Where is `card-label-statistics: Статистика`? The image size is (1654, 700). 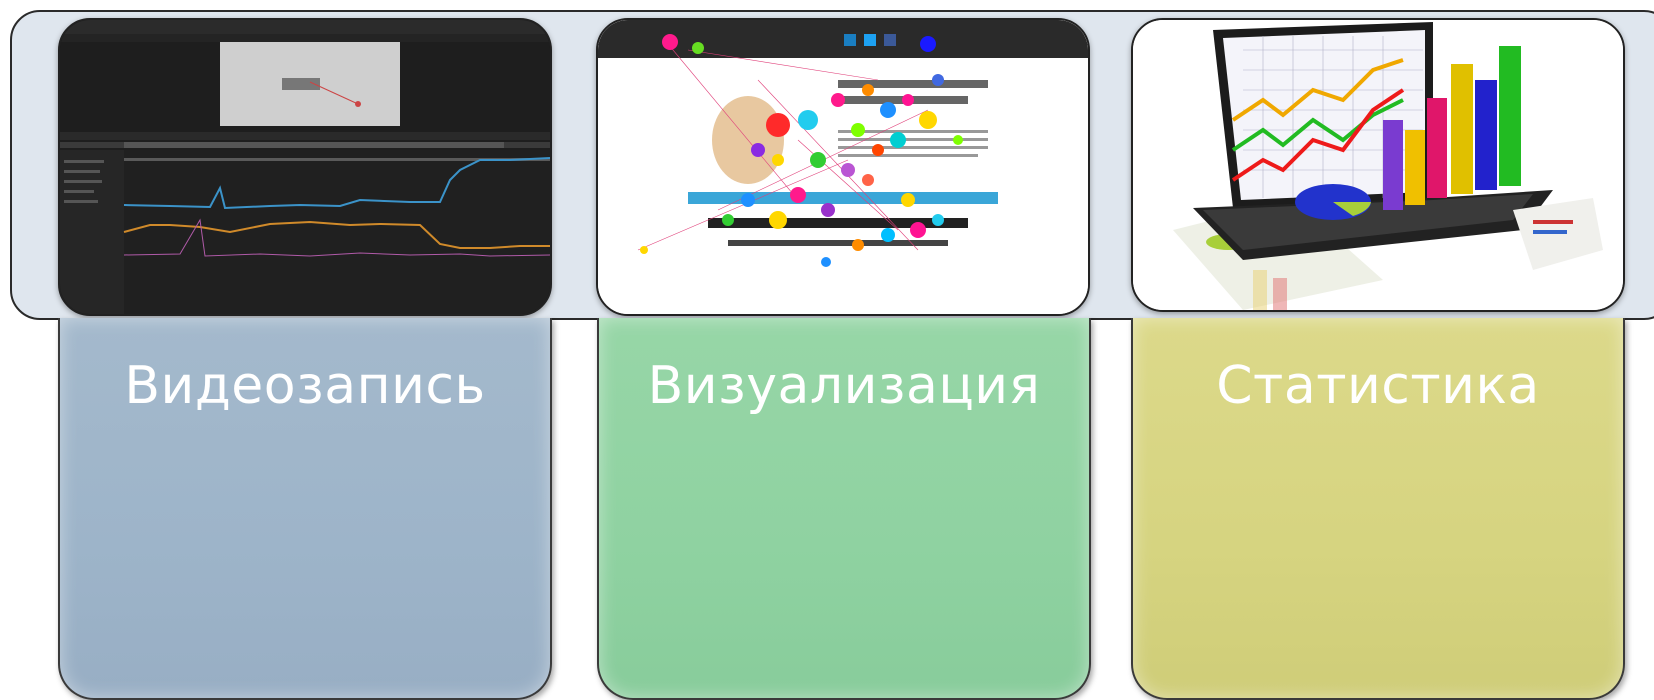 card-label-statistics: Статистика is located at coordinates (1378, 386).